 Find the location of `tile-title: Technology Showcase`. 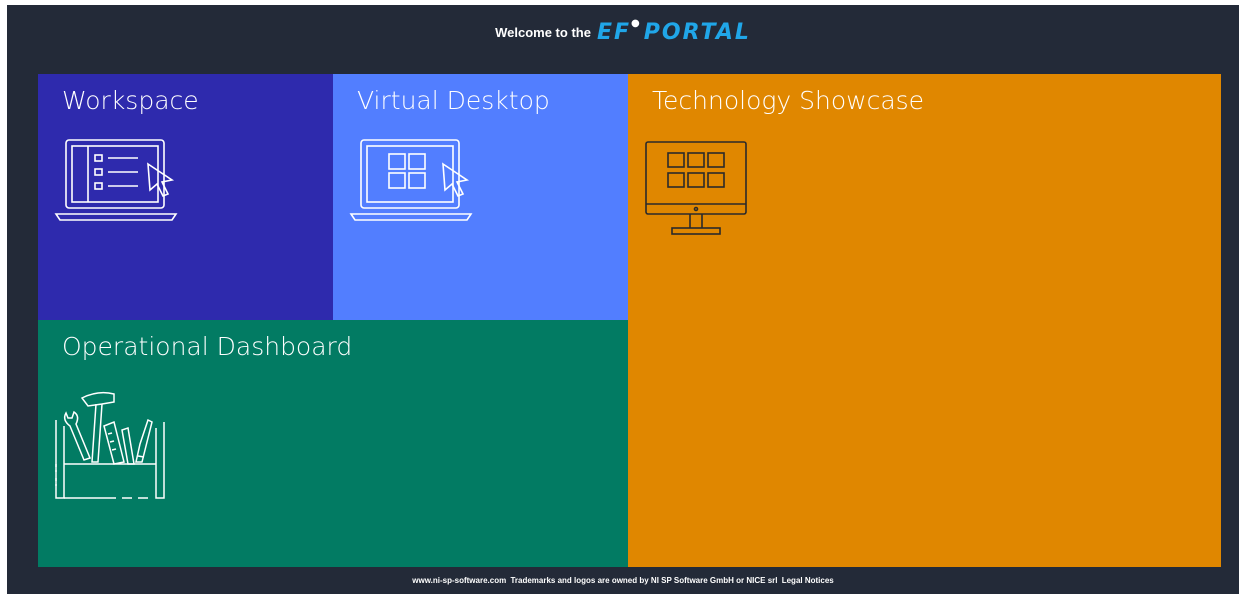

tile-title: Technology Showcase is located at coordinates (788, 100).